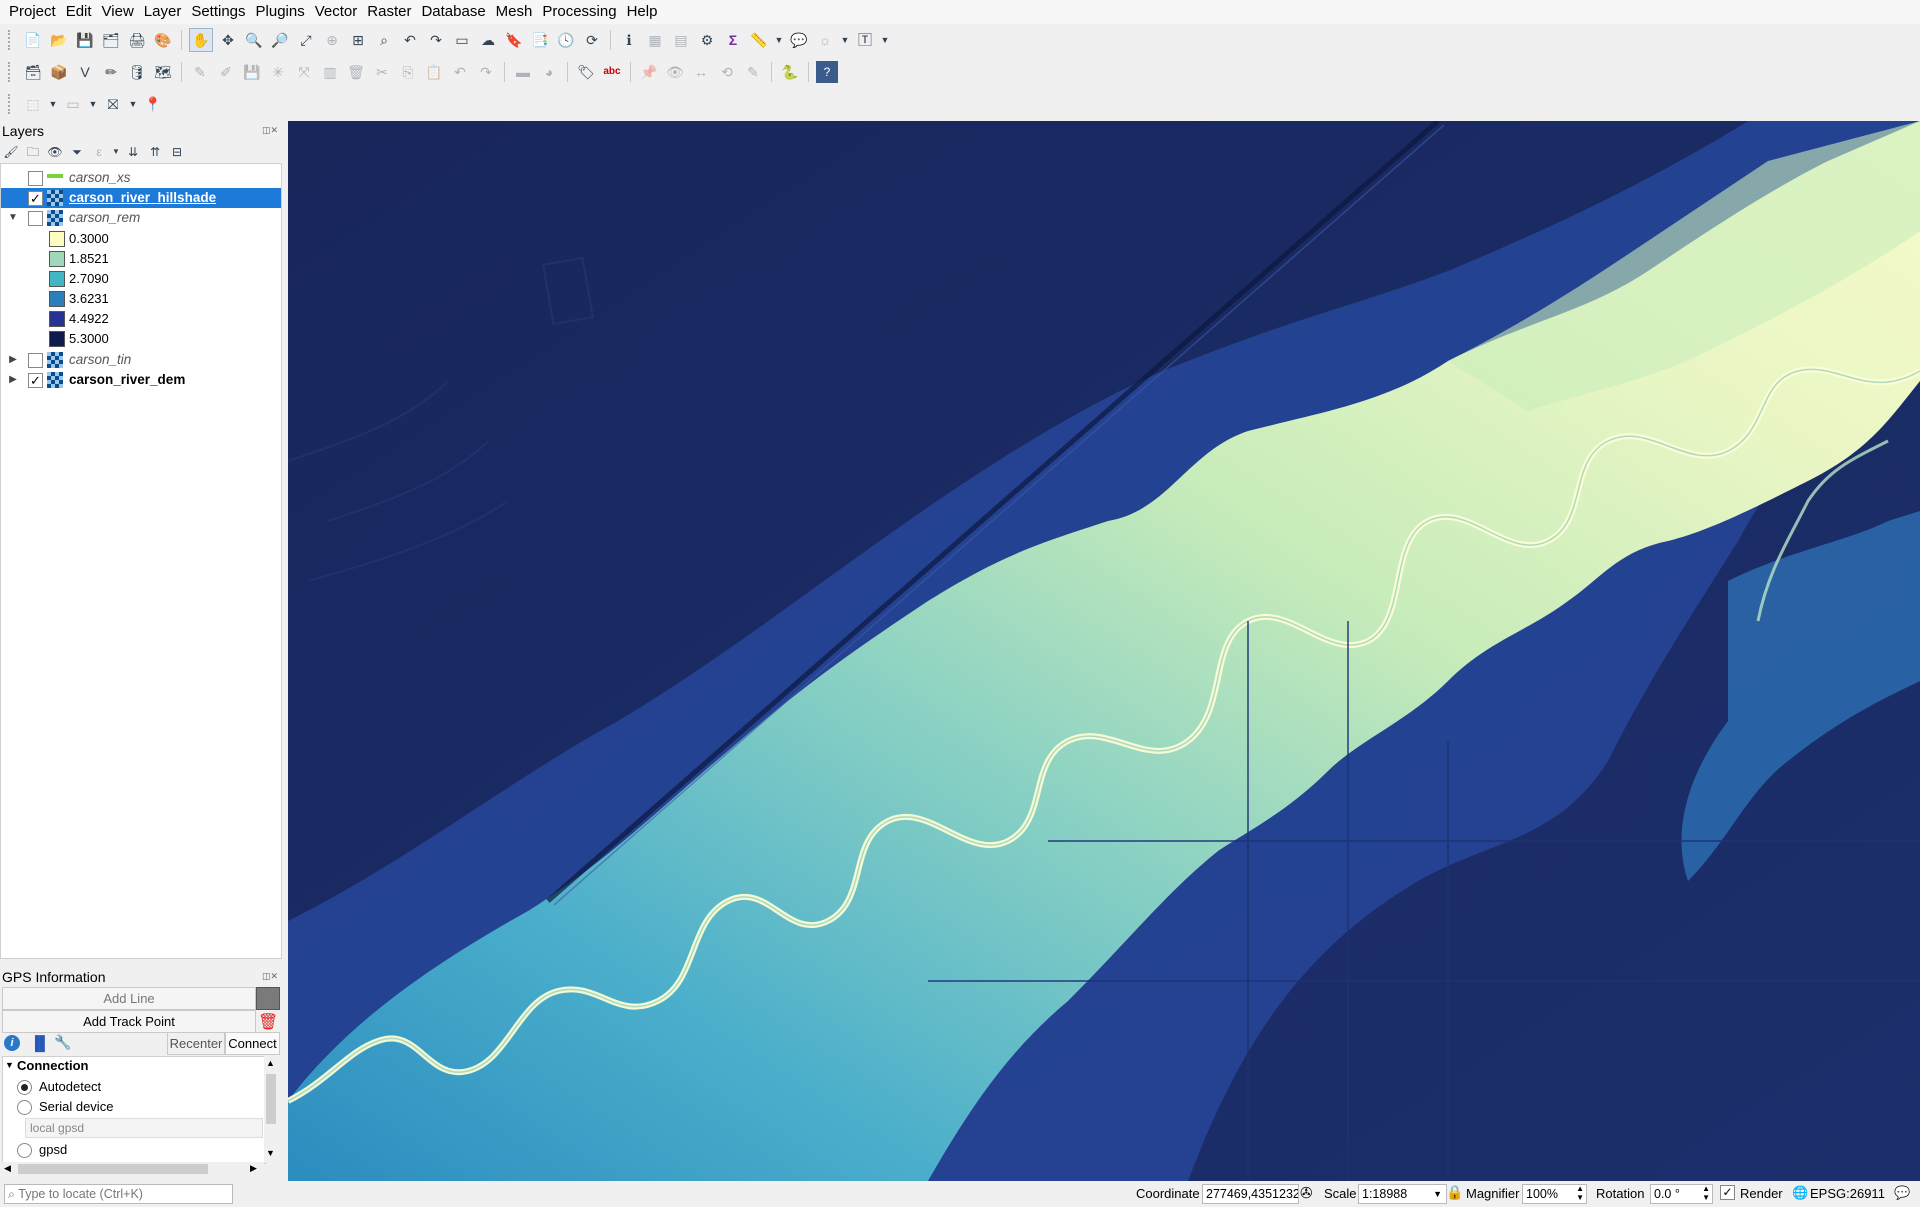  I want to click on scroll-thumb, so click(113, 1169).